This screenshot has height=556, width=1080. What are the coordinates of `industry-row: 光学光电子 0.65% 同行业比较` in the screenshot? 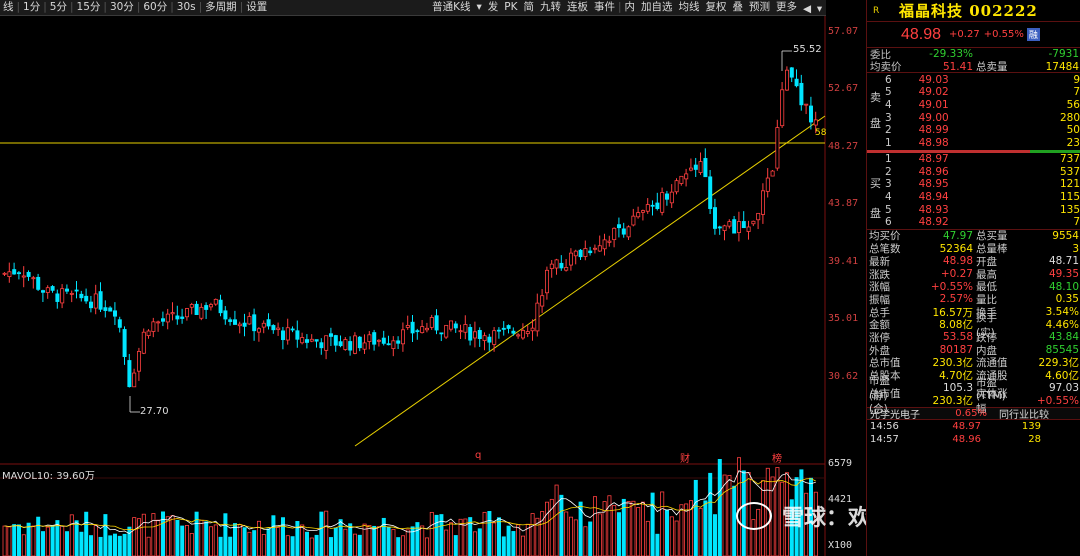 It's located at (973, 413).